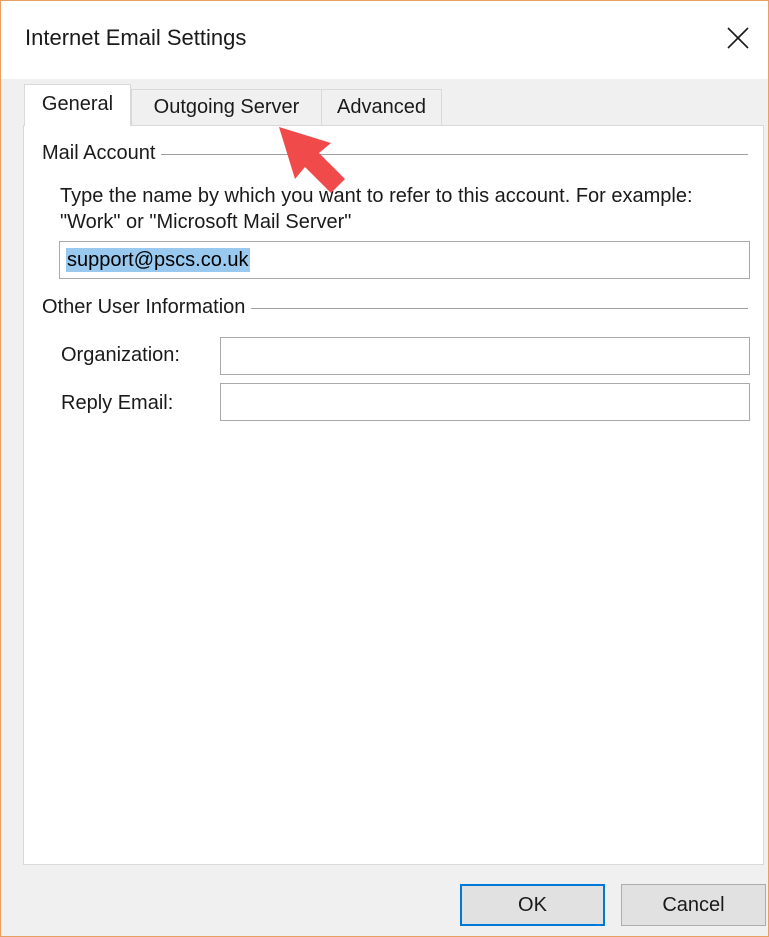  Describe the element at coordinates (312, 160) in the screenshot. I see `red-arrow-pointer-icon` at that location.